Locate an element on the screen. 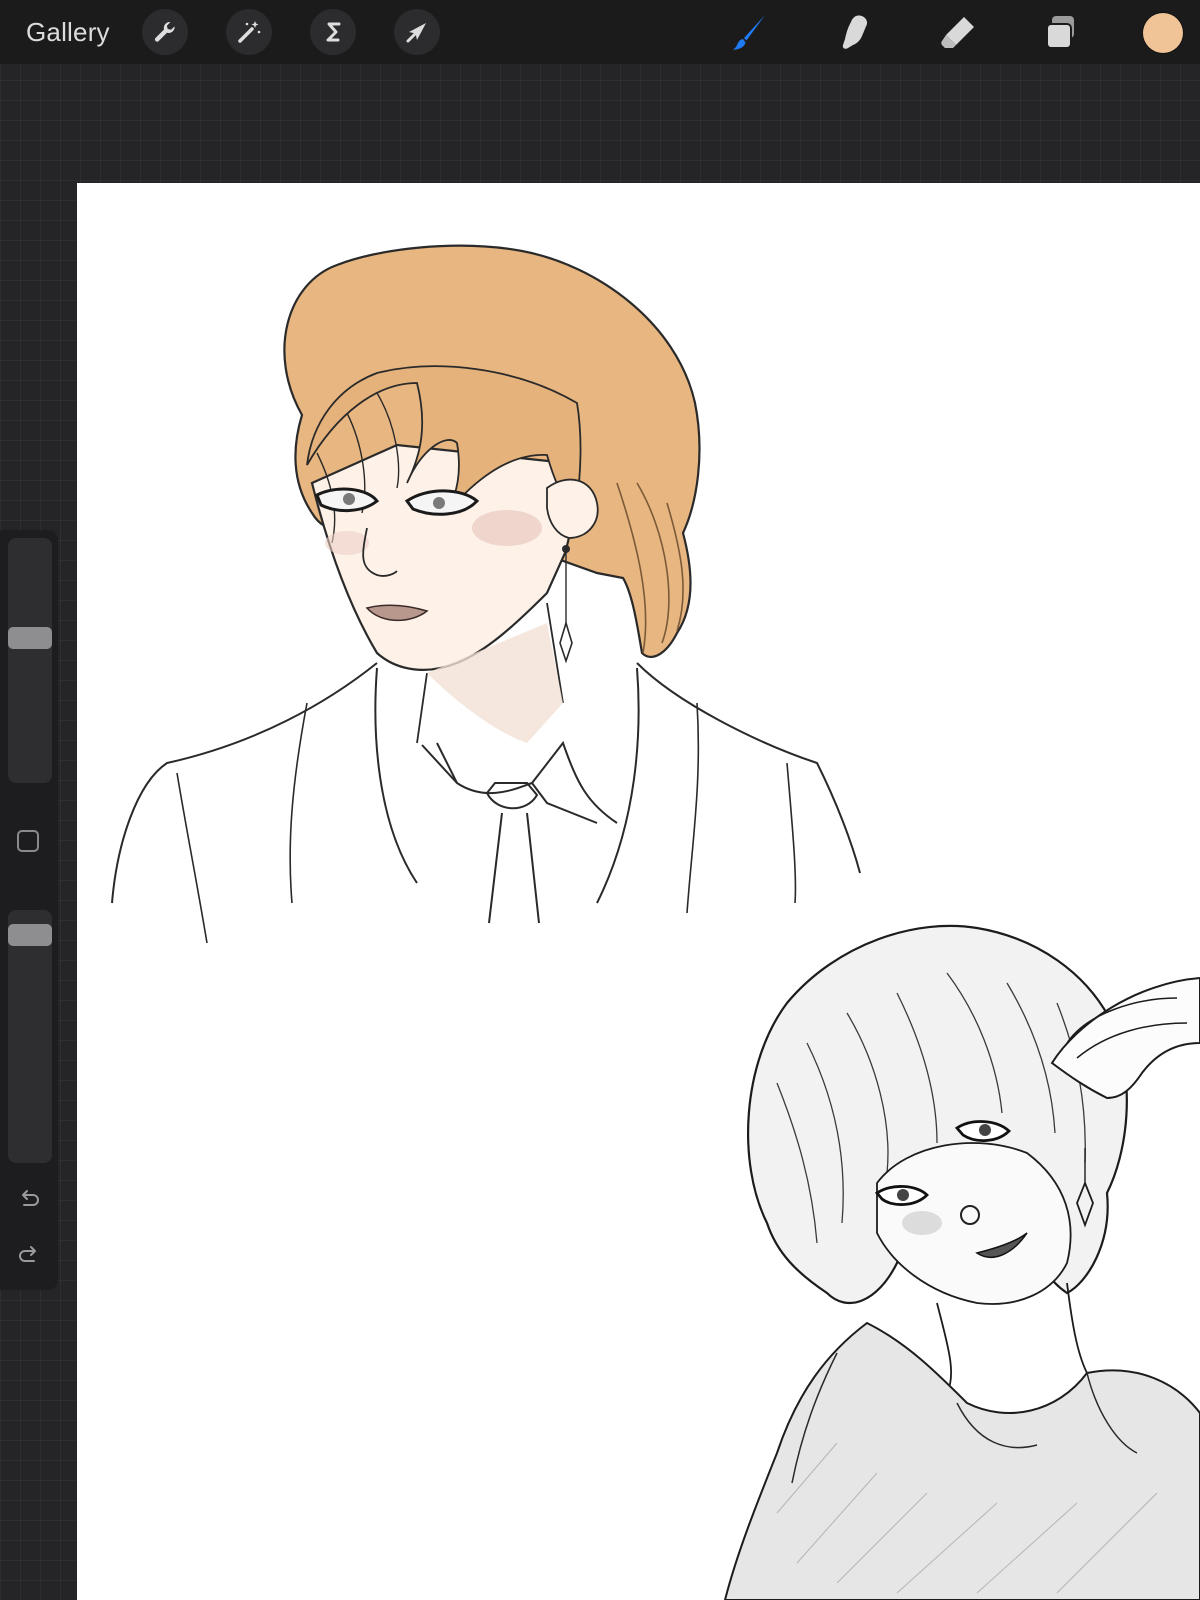 This screenshot has height=1600, width=1200. adjustments-button is located at coordinates (249, 32).